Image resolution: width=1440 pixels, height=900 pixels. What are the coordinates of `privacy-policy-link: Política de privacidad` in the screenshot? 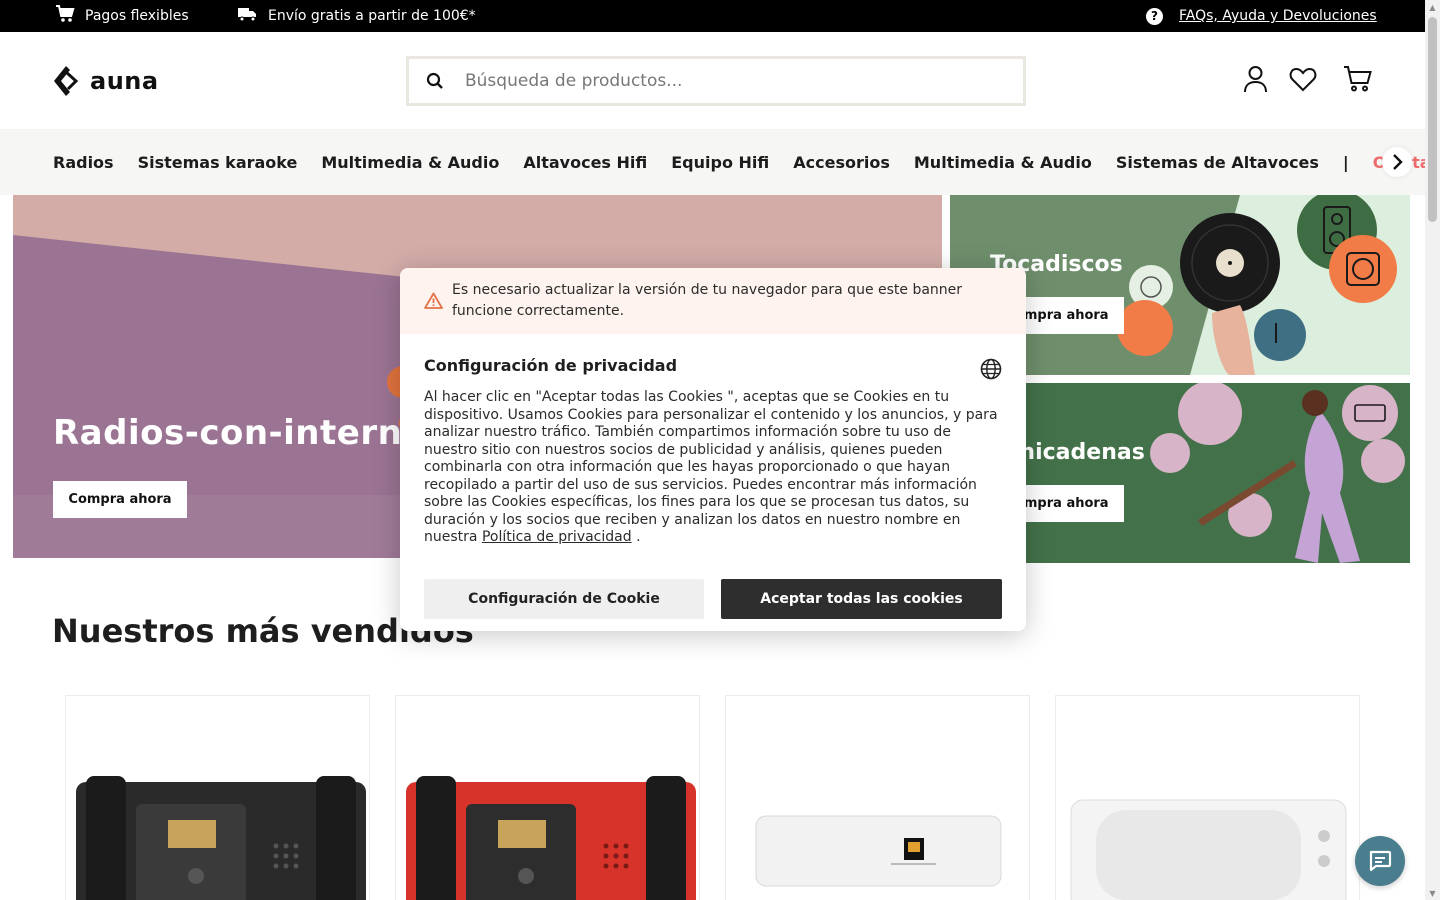 It's located at (557, 537).